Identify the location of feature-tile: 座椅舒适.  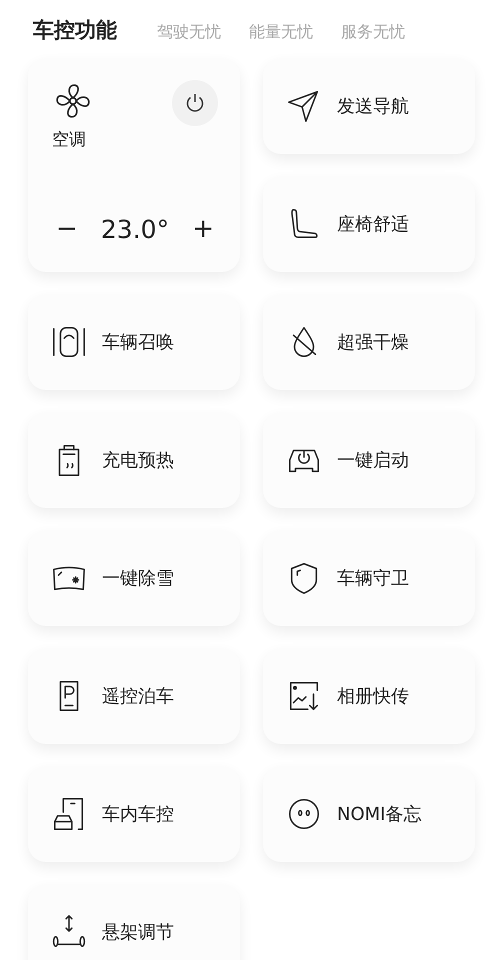
(369, 224).